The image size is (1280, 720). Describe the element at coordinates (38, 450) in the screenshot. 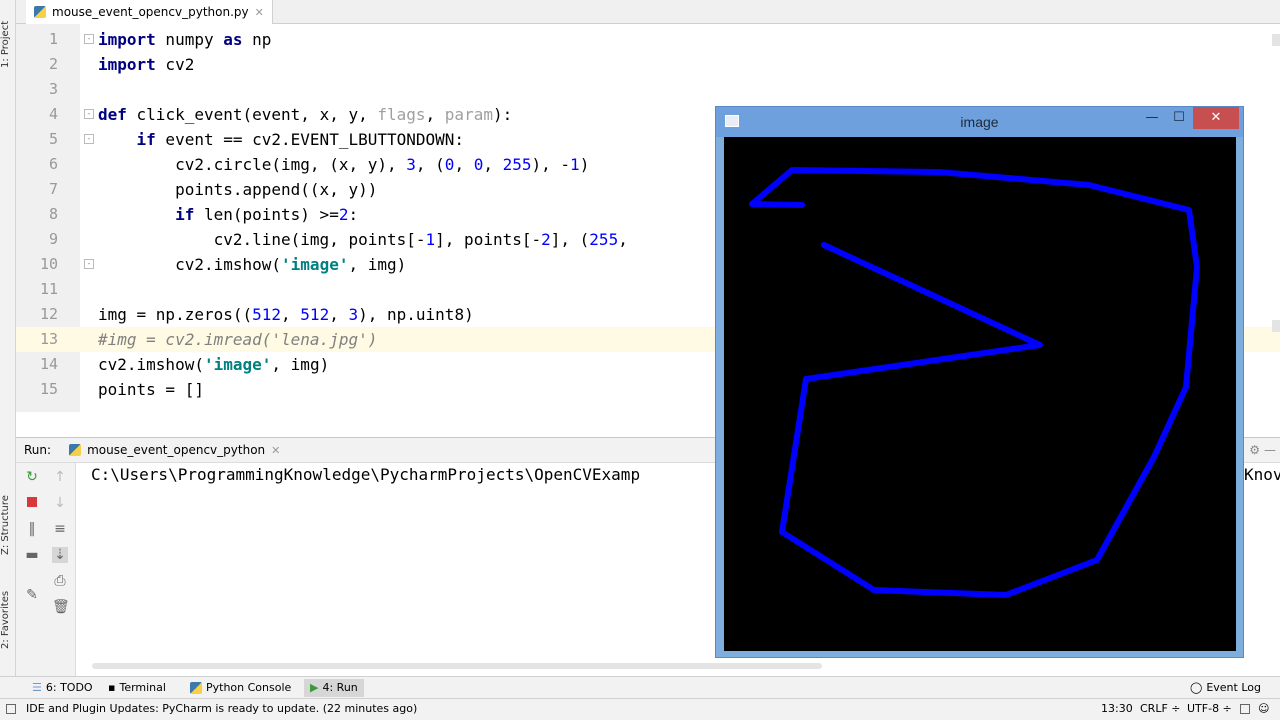

I see `run-panel-label: Run:` at that location.